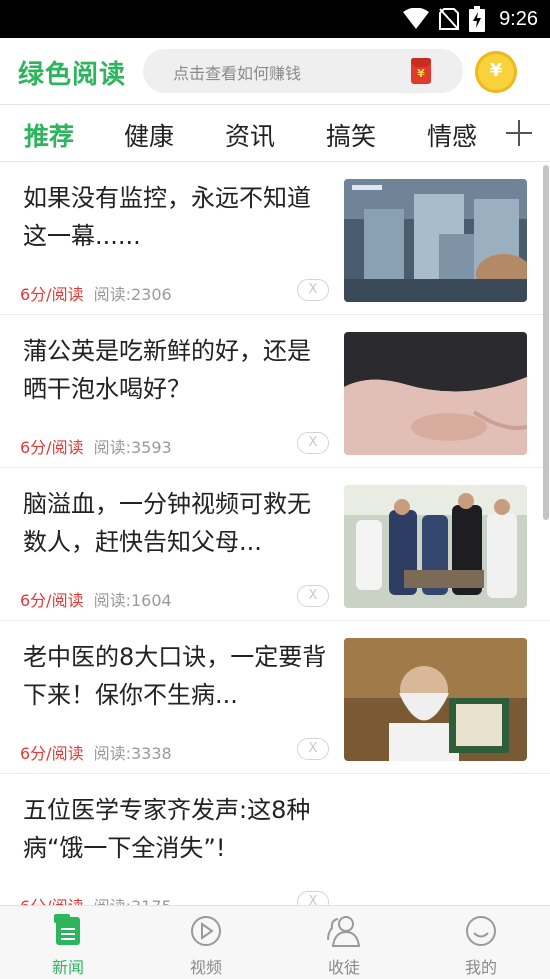 The height and width of the screenshot is (979, 550). Describe the element at coordinates (480, 967) in the screenshot. I see `nav-label: 我的` at that location.